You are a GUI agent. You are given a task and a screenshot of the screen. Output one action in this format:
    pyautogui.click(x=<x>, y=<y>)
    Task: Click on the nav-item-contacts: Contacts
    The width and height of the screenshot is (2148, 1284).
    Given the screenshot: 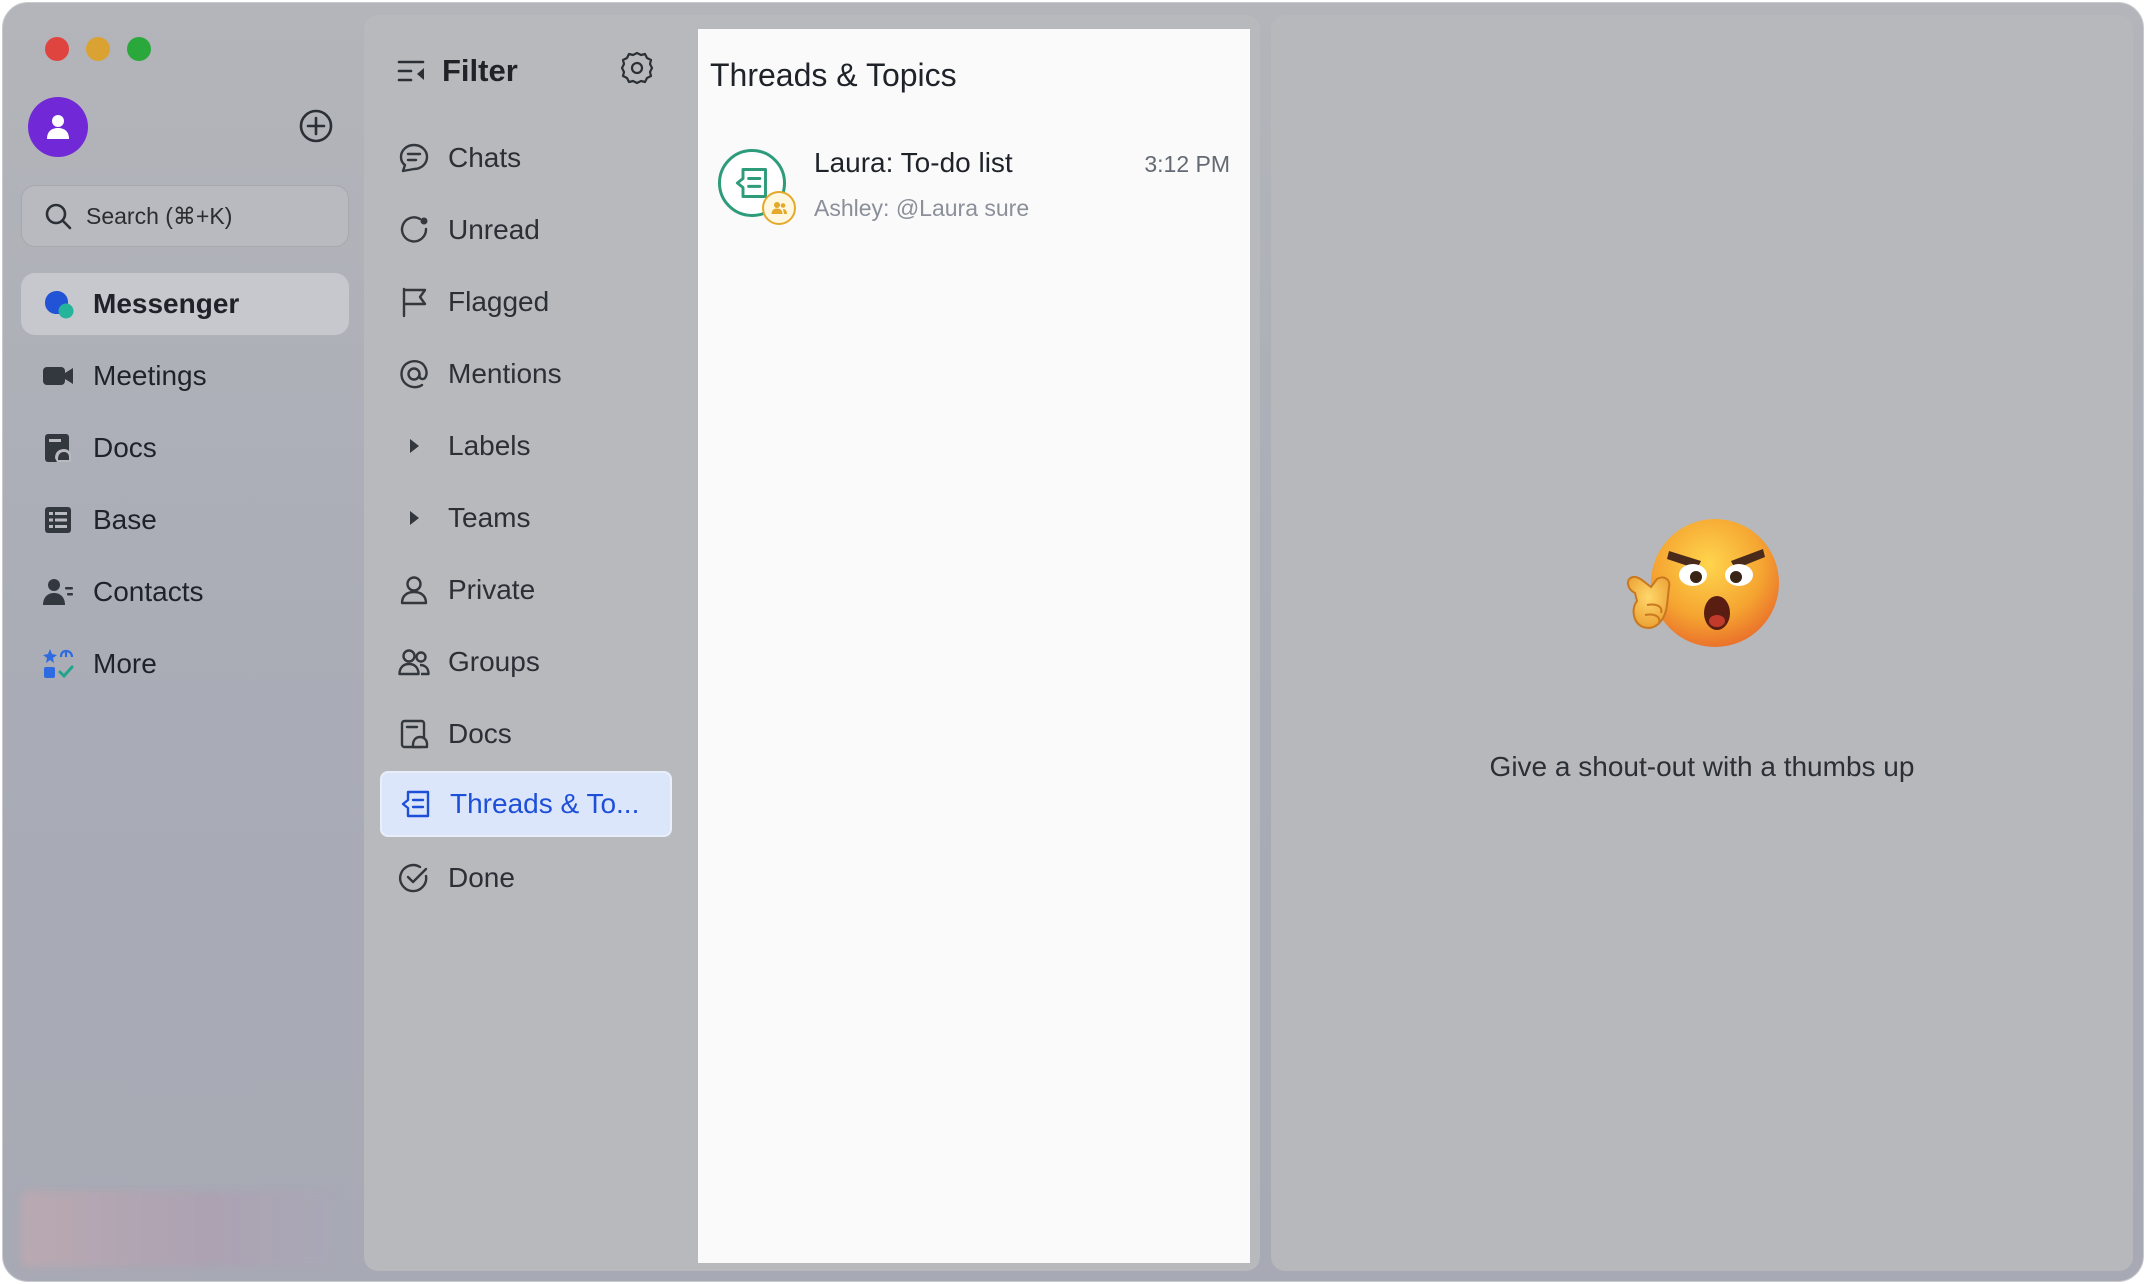 What is the action you would take?
    pyautogui.click(x=185, y=592)
    